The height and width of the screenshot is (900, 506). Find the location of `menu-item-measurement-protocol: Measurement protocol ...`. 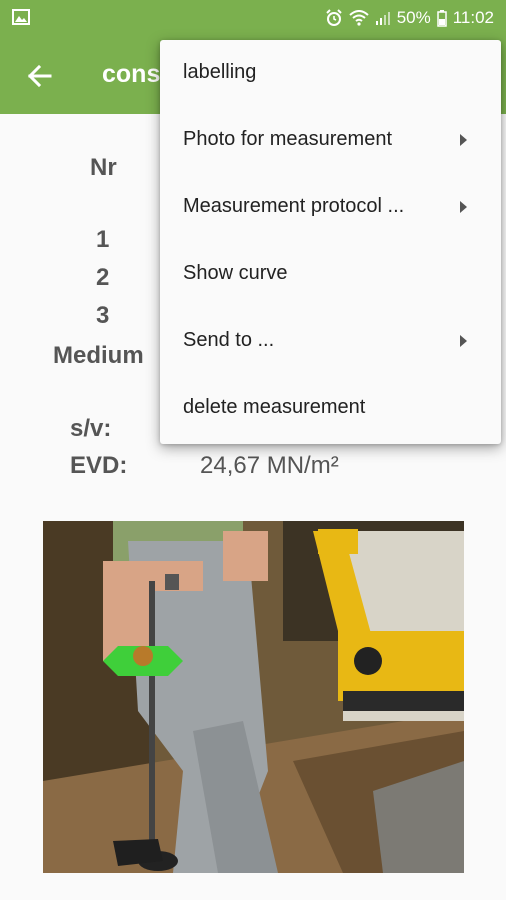

menu-item-measurement-protocol: Measurement protocol ... is located at coordinates (330, 207).